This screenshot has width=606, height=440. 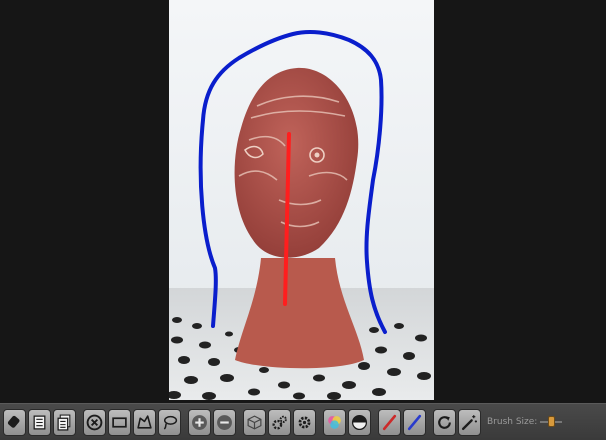 I want to click on rectangle-select-icon, so click(x=119, y=422).